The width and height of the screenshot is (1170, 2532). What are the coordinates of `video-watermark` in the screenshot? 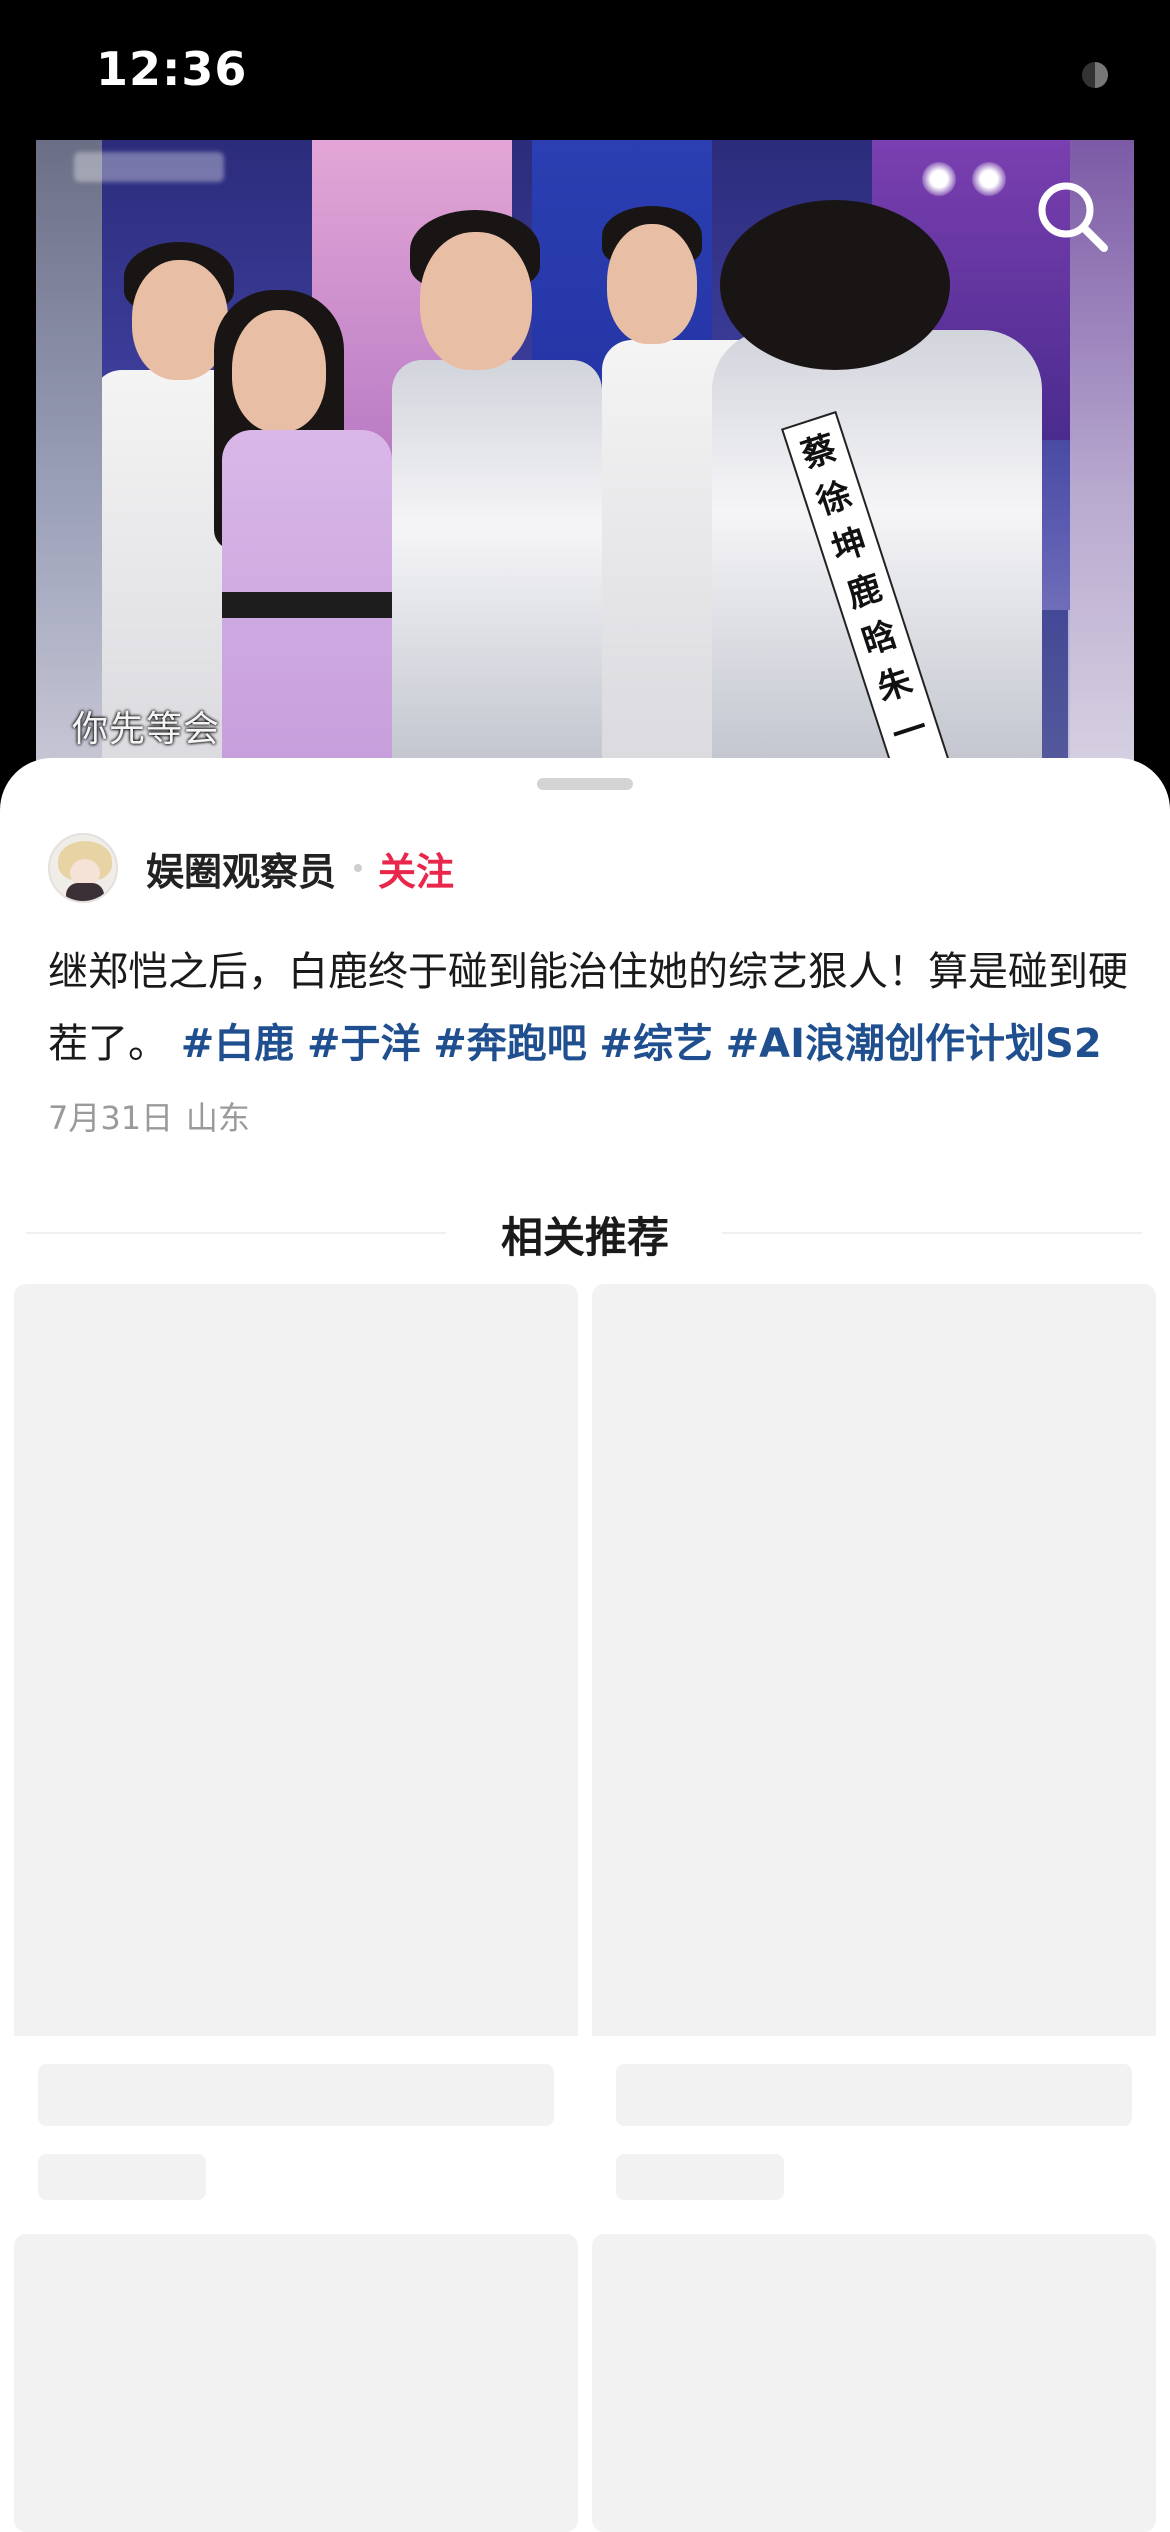 It's located at (149, 167).